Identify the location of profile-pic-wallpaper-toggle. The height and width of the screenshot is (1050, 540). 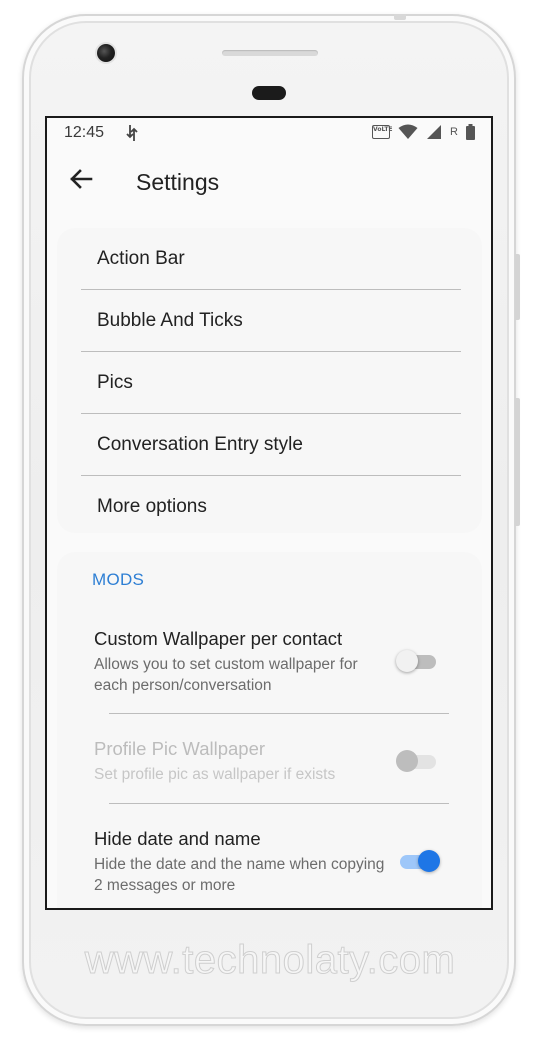
(418, 760).